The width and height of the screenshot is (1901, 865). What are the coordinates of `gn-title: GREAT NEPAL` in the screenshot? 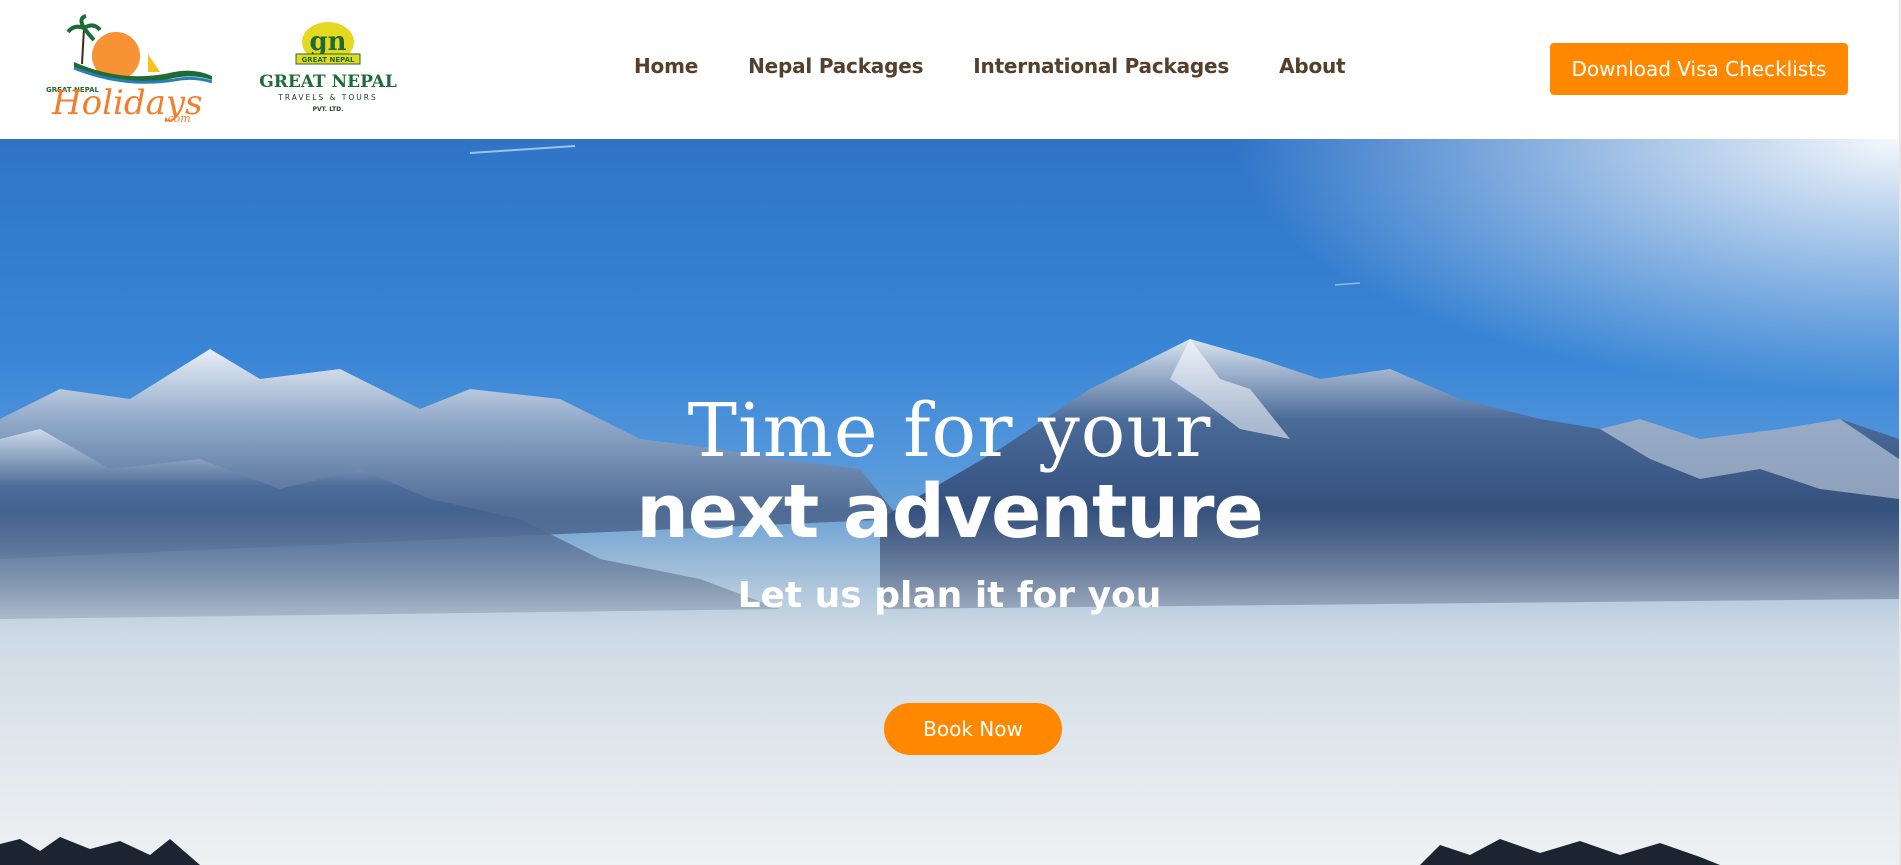 It's located at (328, 82).